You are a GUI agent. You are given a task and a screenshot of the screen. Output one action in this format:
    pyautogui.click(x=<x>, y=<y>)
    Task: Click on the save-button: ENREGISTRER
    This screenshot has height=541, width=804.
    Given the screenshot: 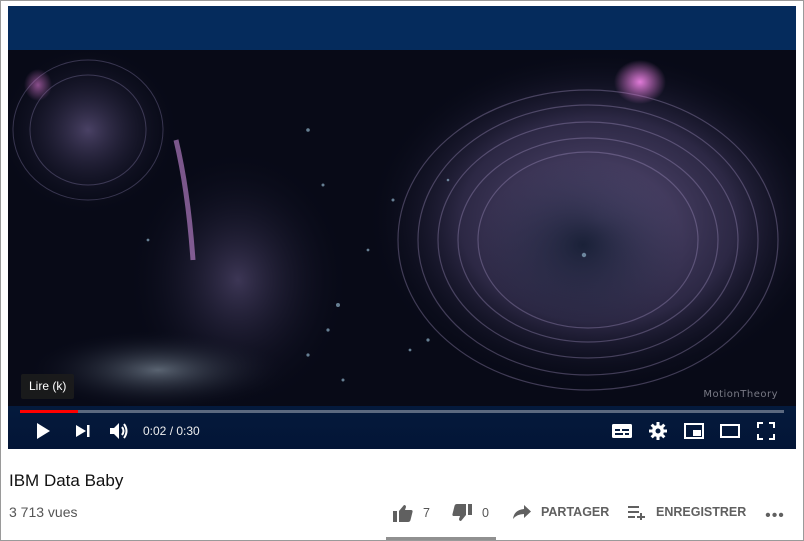 What is the action you would take?
    pyautogui.click(x=687, y=512)
    